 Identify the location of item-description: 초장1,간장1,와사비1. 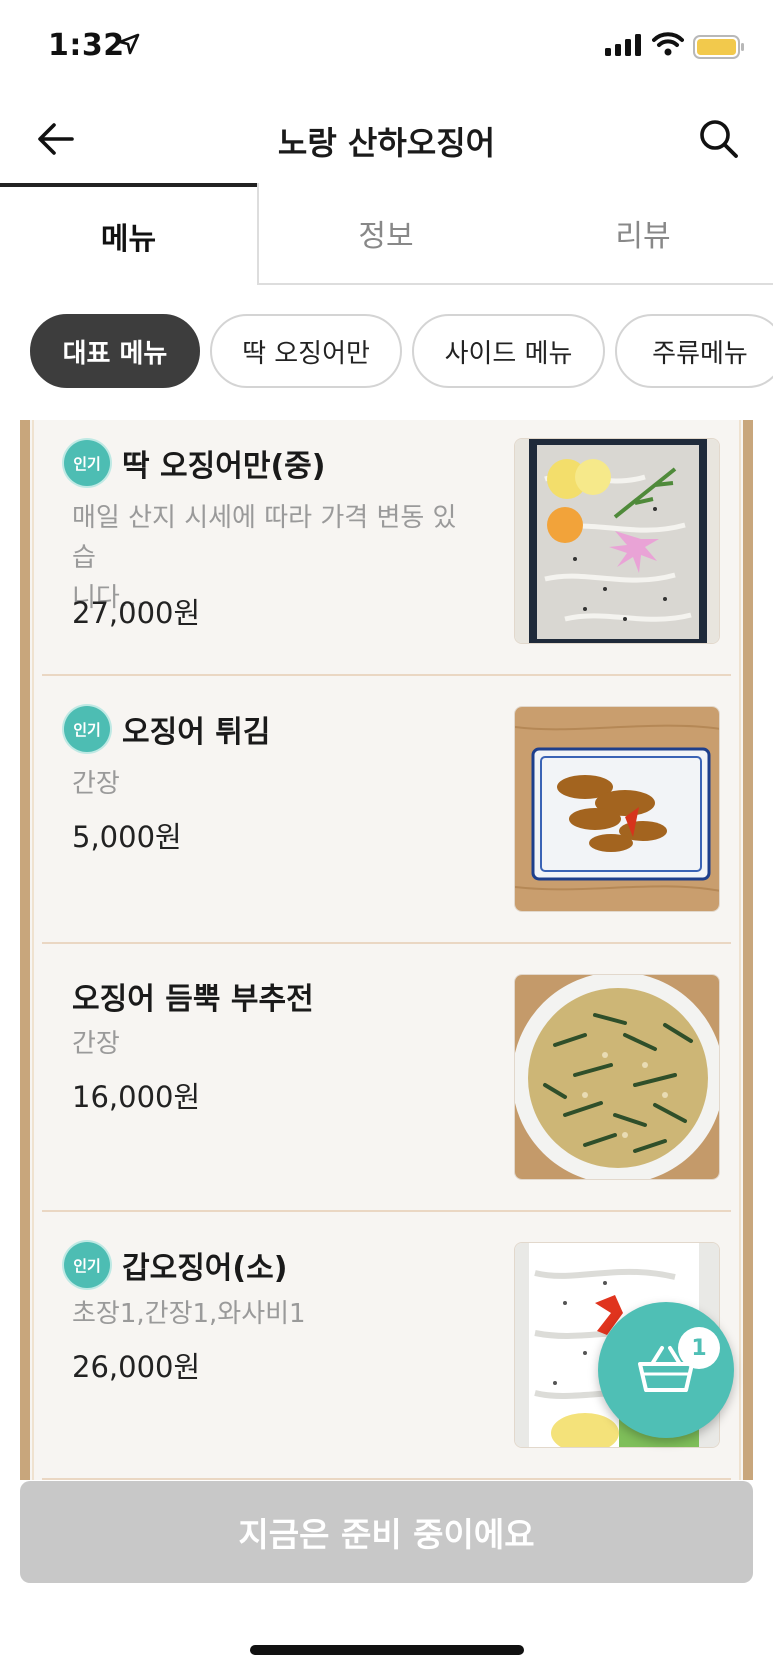
(189, 1314).